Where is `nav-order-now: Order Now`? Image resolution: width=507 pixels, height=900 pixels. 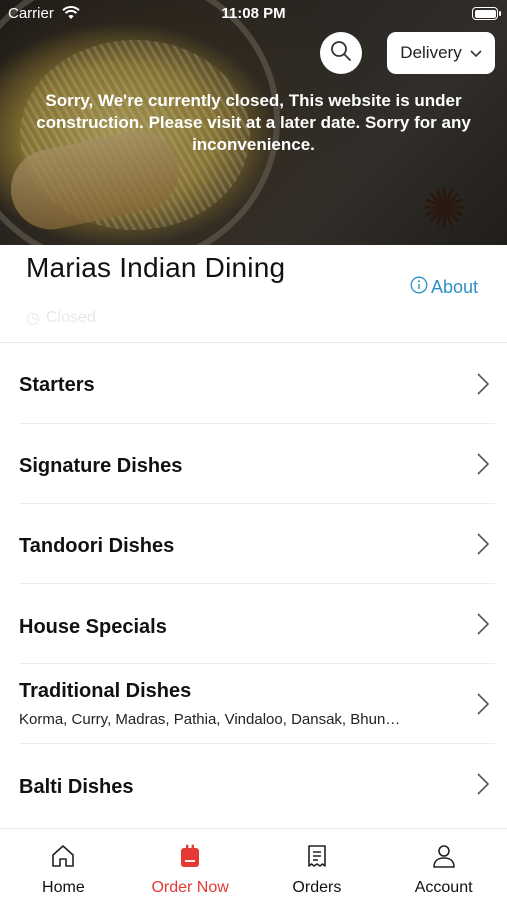
nav-order-now: Order Now is located at coordinates (190, 864).